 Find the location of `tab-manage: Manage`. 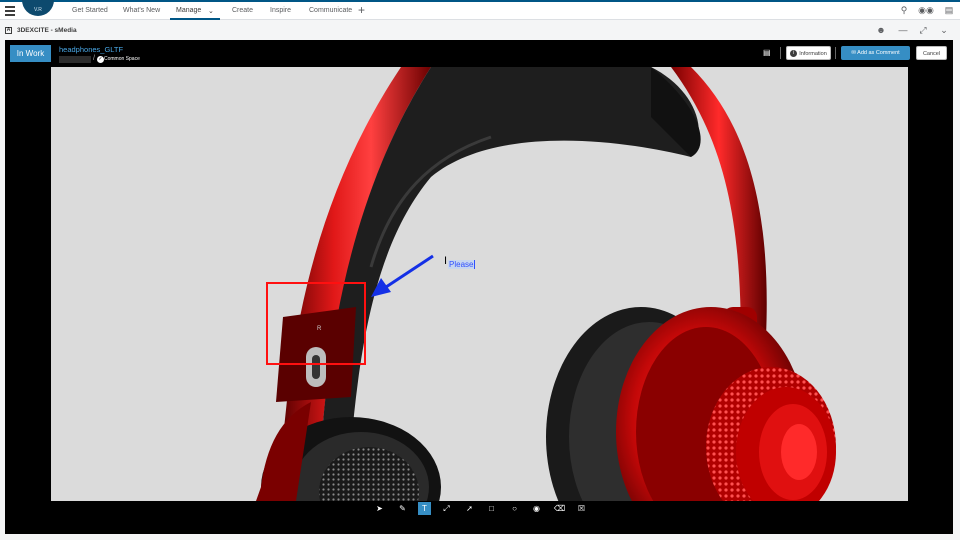

tab-manage: Manage is located at coordinates (188, 10).